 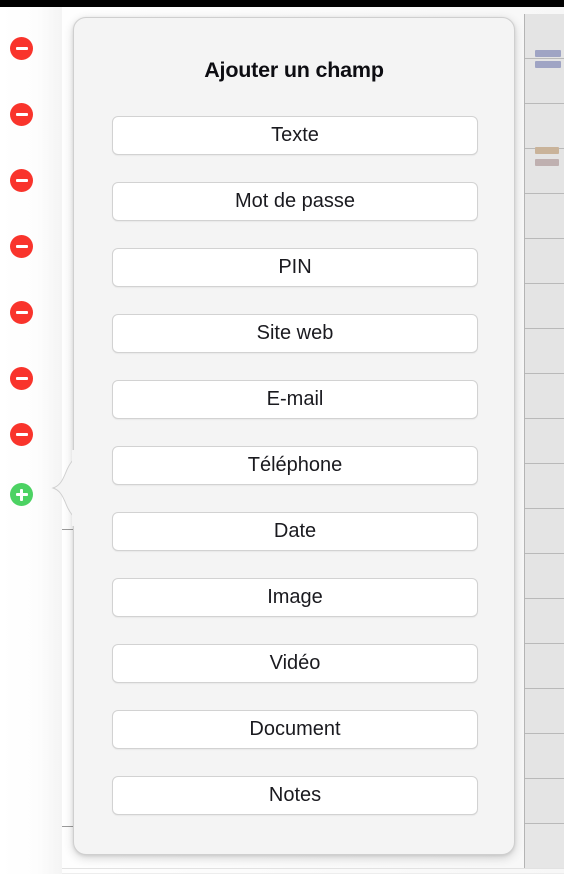 I want to click on field-type-email: E-mail, so click(x=295, y=399).